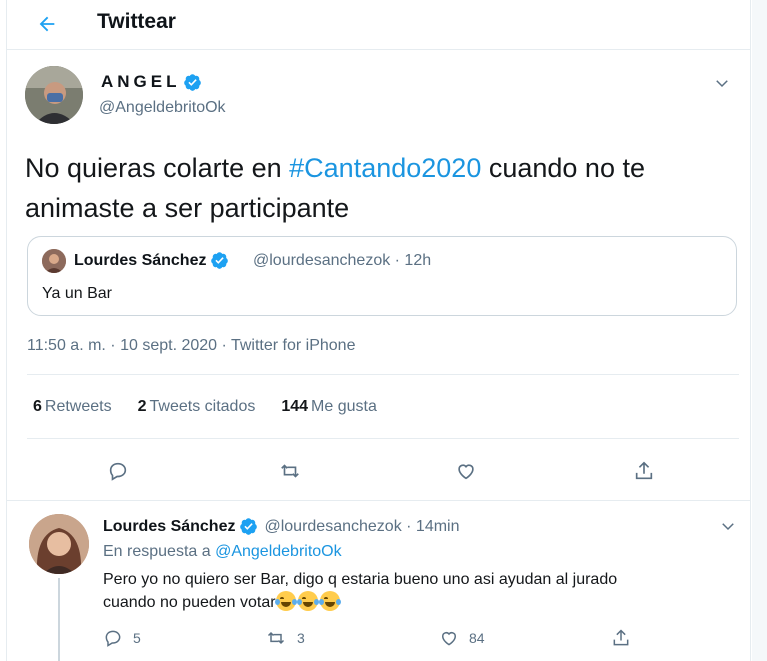  I want to click on share-button, so click(644, 471).